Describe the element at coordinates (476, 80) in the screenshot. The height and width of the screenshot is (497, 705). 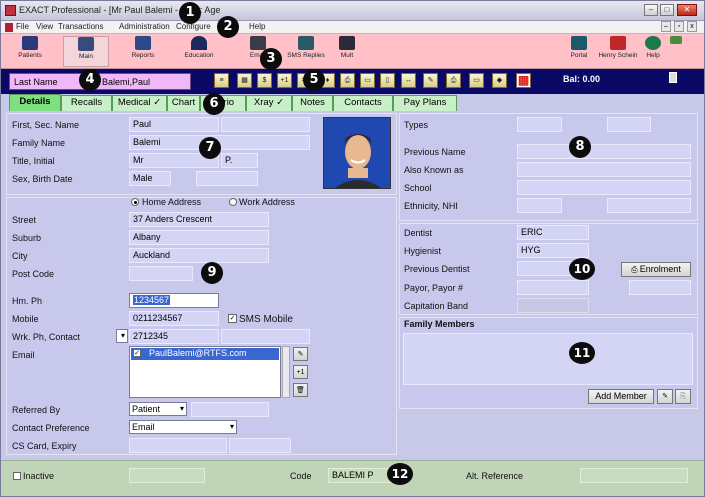
I see `patient-action-button-13: ▭` at that location.